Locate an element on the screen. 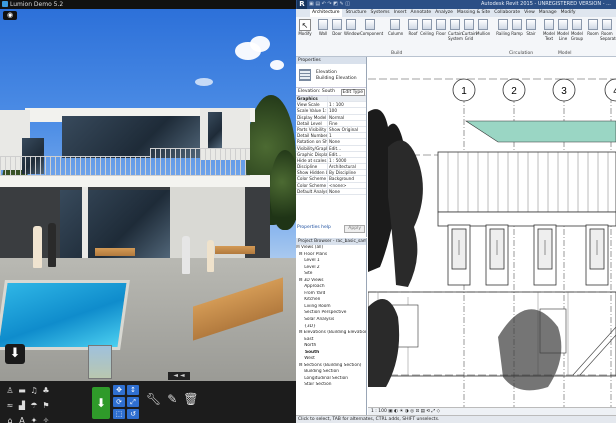  flag-icon: ⚑ is located at coordinates (46, 406).